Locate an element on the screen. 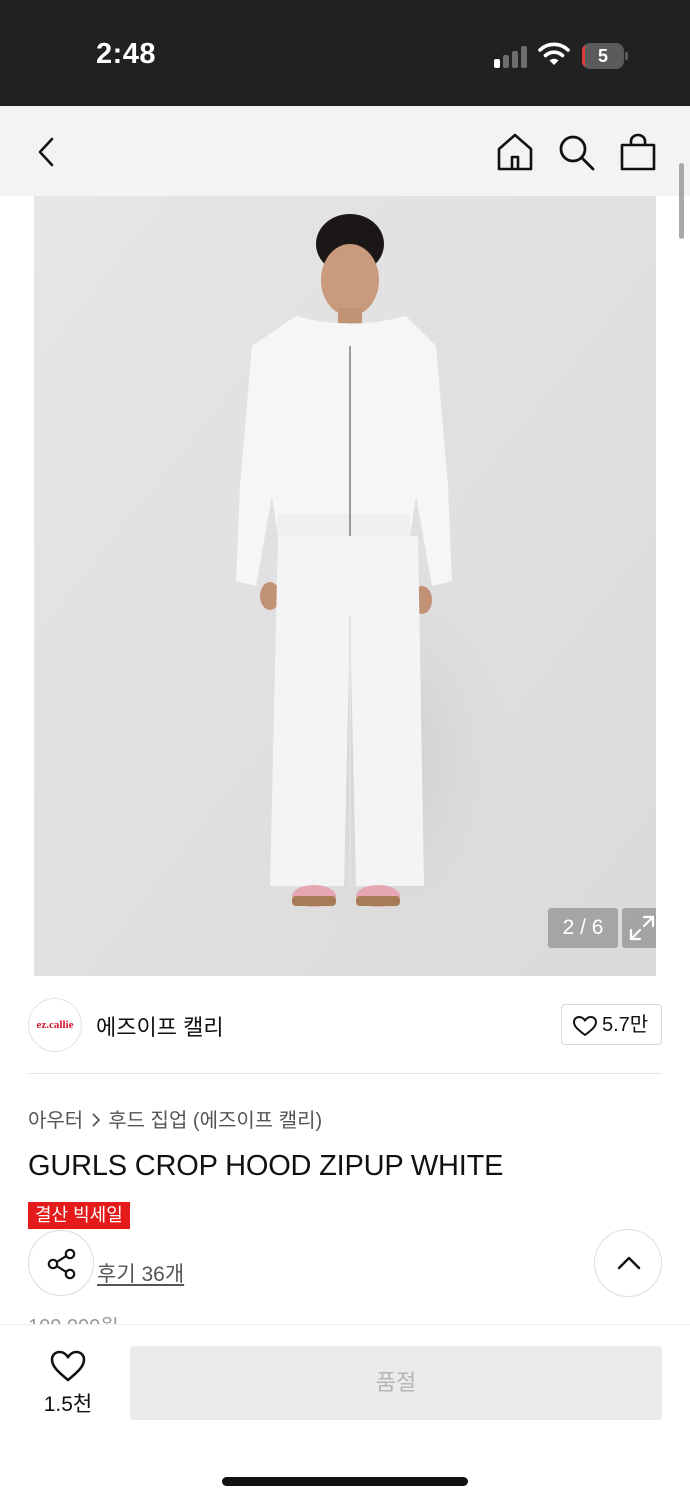  brand-like-count: 5.7만 is located at coordinates (625, 1025).